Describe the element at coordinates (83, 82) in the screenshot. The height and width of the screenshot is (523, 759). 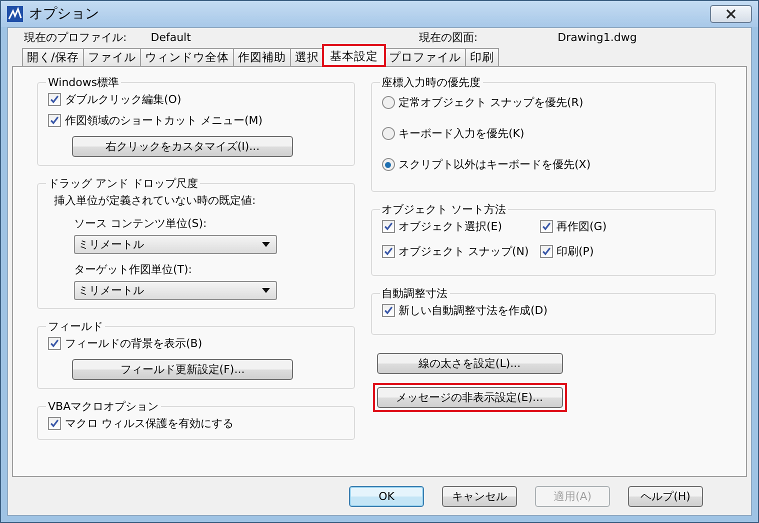
I see `group-title: Windows標準` at that location.